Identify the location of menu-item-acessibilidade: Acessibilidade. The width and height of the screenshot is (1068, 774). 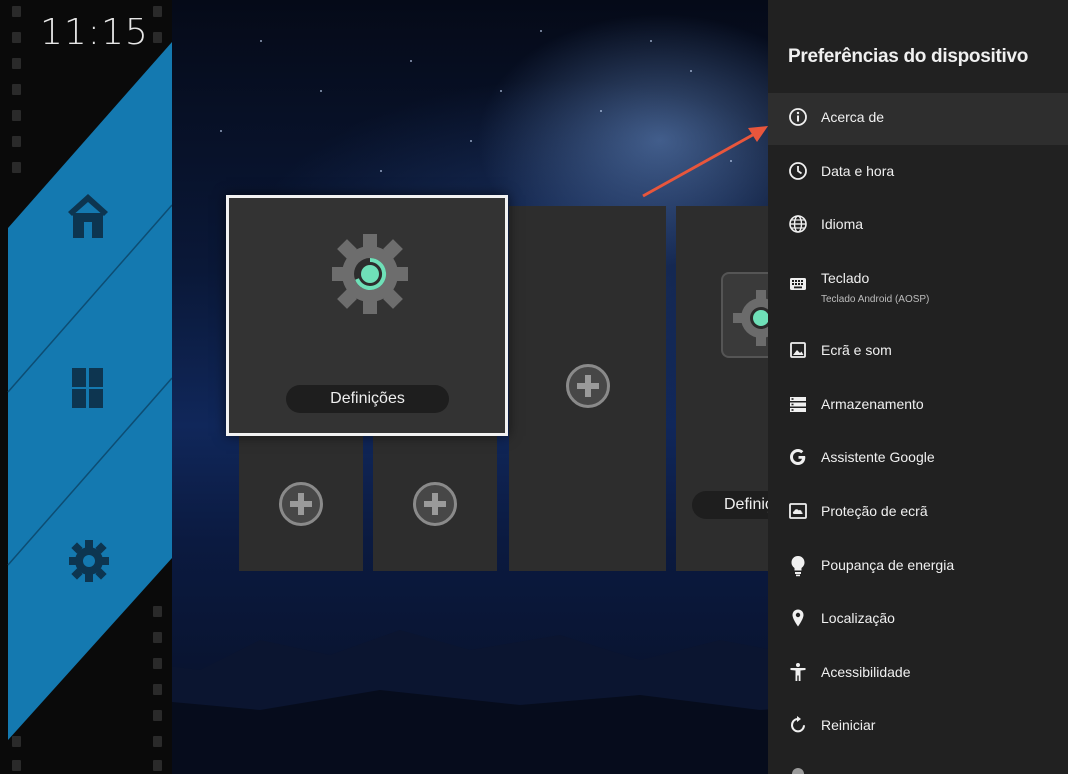
(918, 674).